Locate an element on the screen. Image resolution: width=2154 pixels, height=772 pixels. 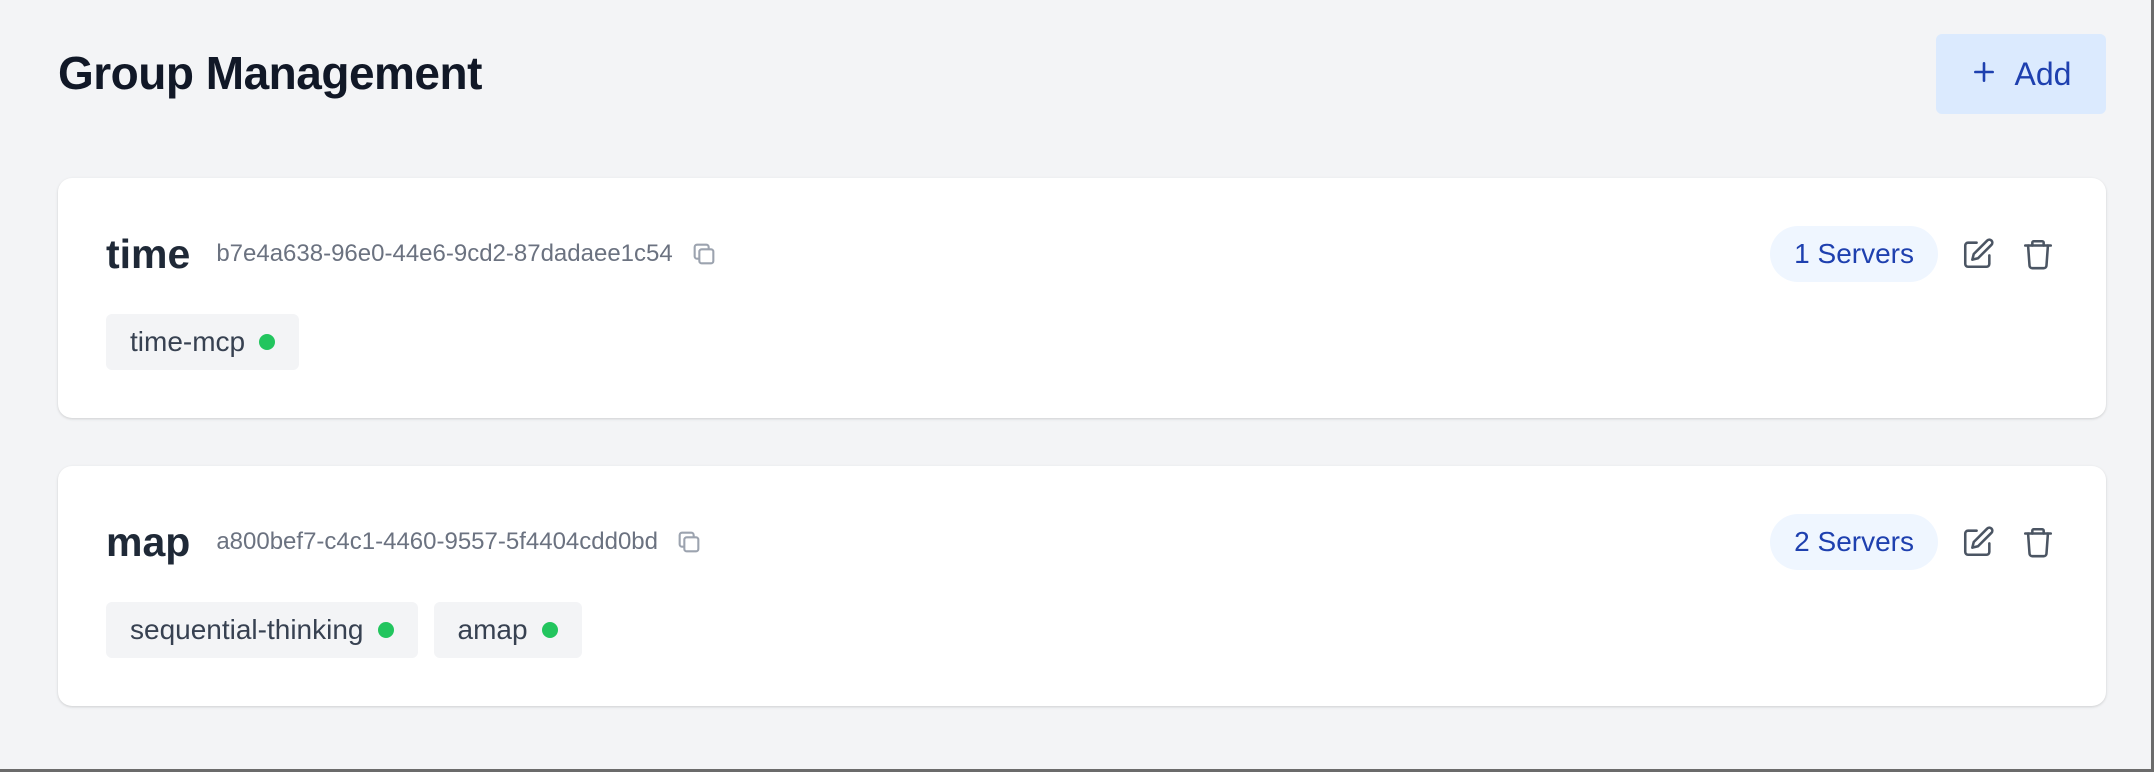
server-tags: time-mcp is located at coordinates (203, 342).